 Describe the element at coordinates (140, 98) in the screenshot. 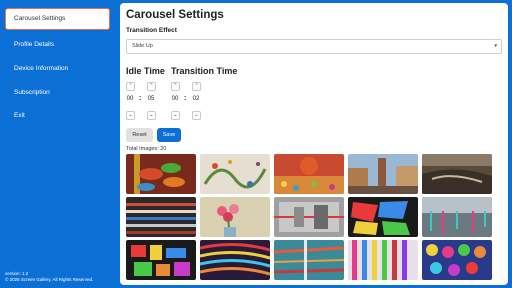

I see `idle-time-colon: :` at that location.